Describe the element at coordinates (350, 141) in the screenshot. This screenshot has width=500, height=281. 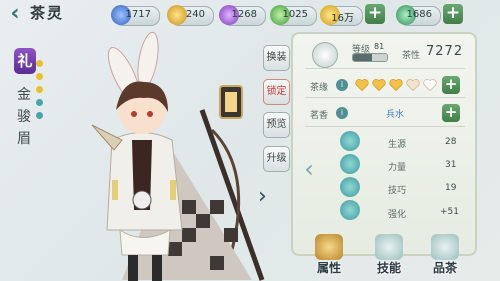
I see `vitality-icon` at that location.